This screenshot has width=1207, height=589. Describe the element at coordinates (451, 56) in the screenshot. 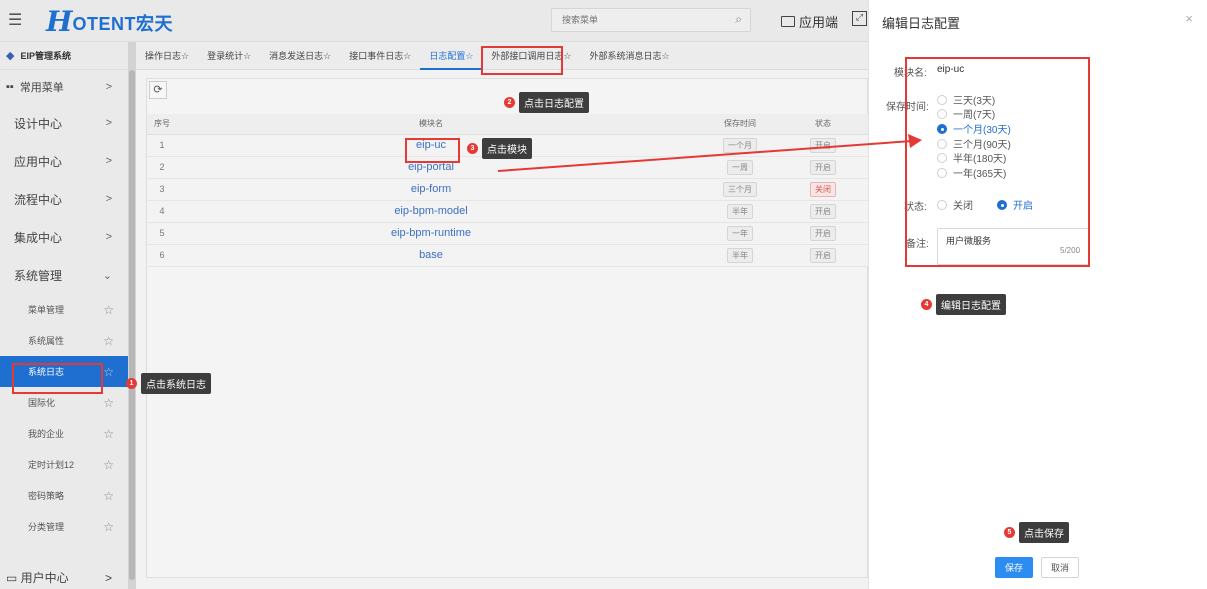

I see `tab-log-config: 日志配置☆` at that location.